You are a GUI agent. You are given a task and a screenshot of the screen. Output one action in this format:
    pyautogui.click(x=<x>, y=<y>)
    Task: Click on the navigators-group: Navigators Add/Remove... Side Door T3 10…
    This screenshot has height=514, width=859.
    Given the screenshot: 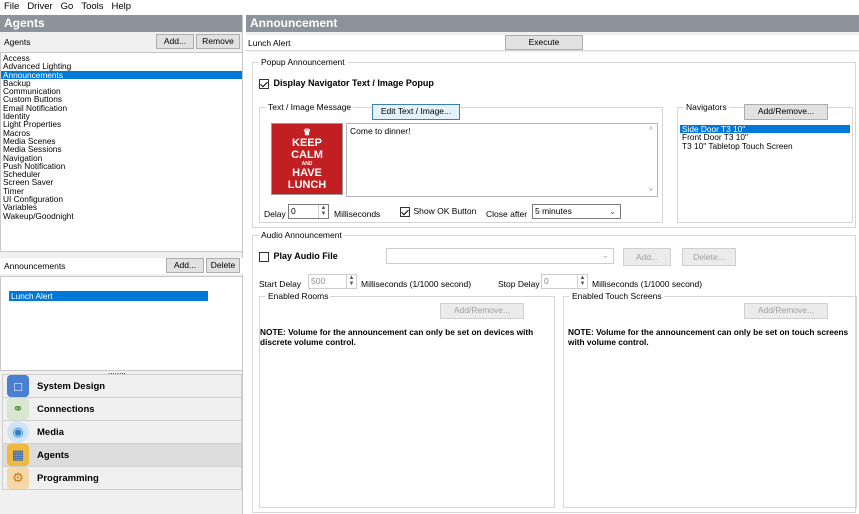 What is the action you would take?
    pyautogui.click(x=765, y=162)
    